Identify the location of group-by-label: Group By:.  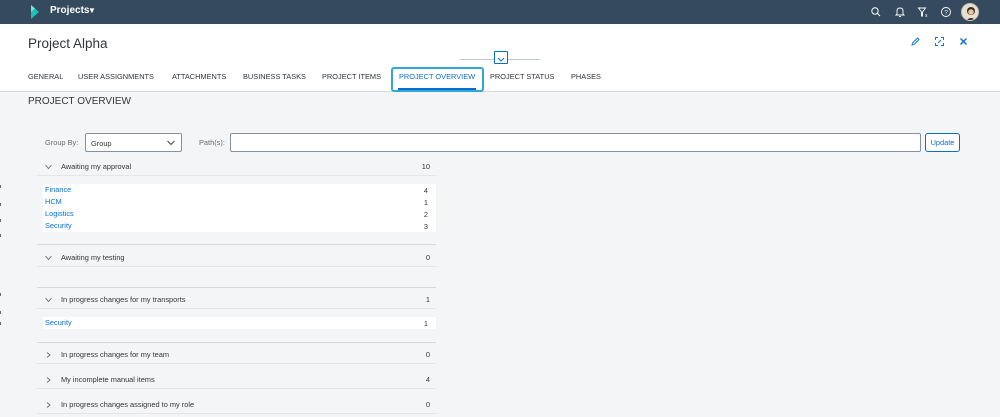
(62, 142).